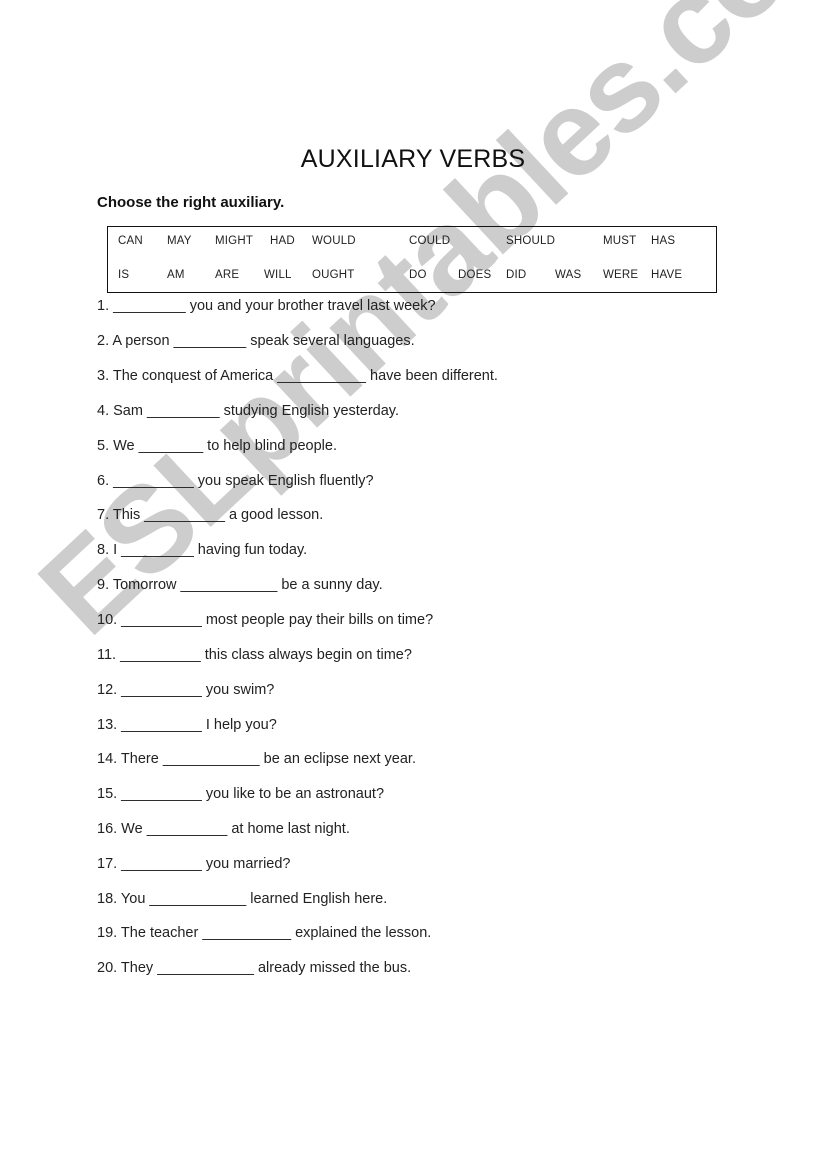 This screenshot has height=1169, width=826. Describe the element at coordinates (621, 275) in the screenshot. I see `word-bank-item: WERE` at that location.